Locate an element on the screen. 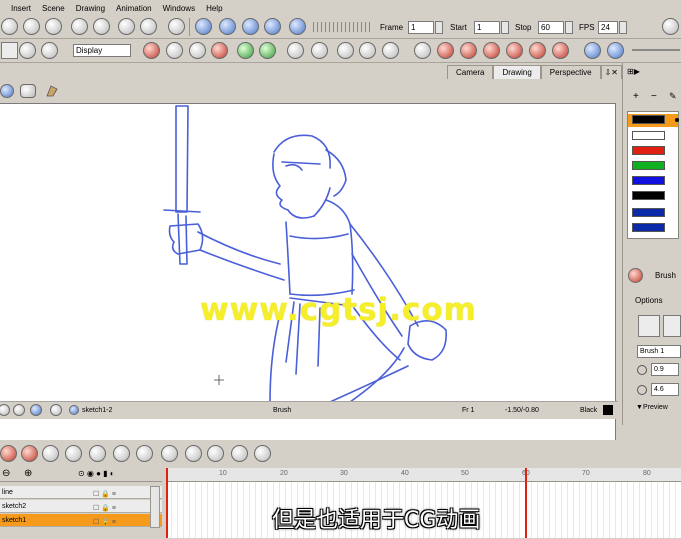 This screenshot has width=681, height=539. playhead is located at coordinates (167, 503).